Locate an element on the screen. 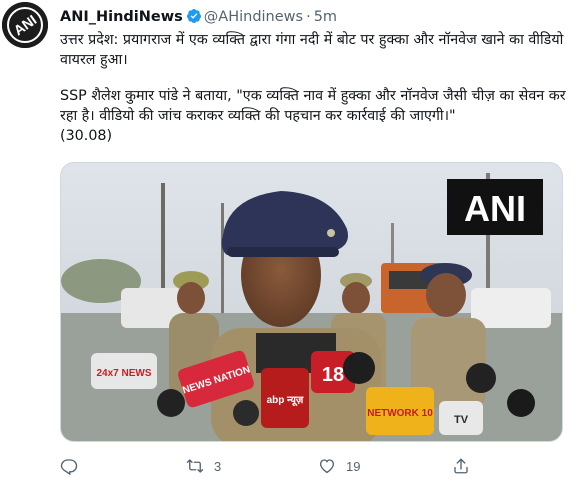 The image size is (584, 485). tweet-time: 5m is located at coordinates (325, 17).